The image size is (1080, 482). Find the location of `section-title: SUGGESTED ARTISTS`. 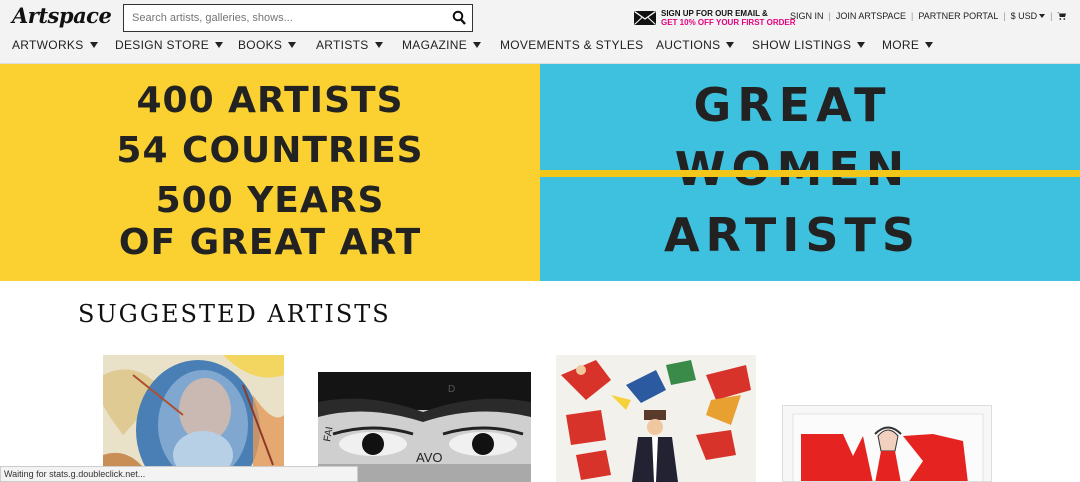

section-title: SUGGESTED ARTISTS is located at coordinates (234, 314).